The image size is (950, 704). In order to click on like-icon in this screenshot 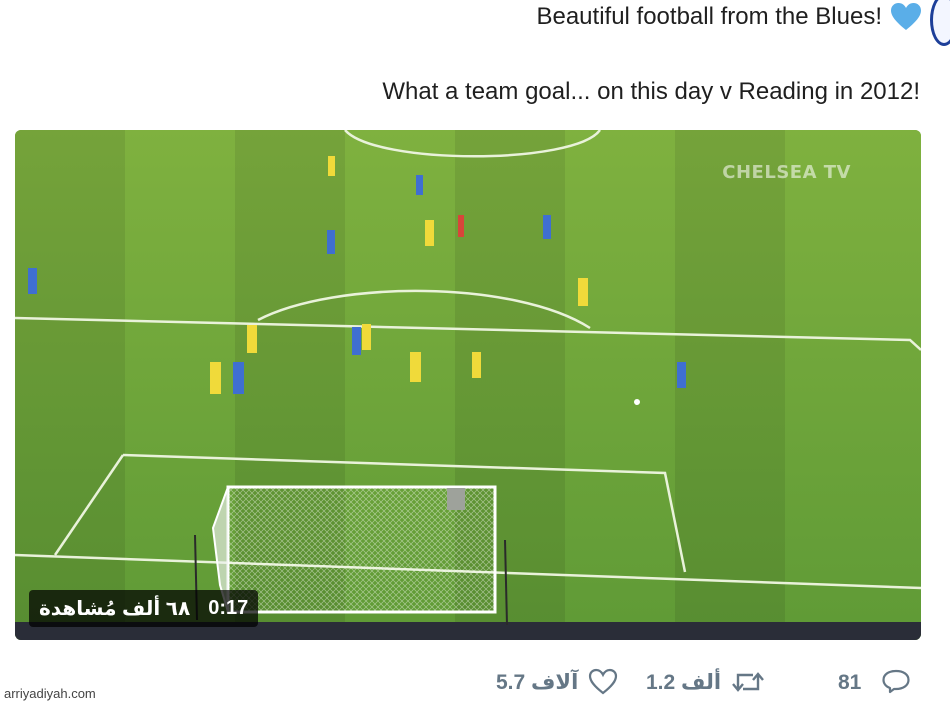, I will do `click(603, 682)`.